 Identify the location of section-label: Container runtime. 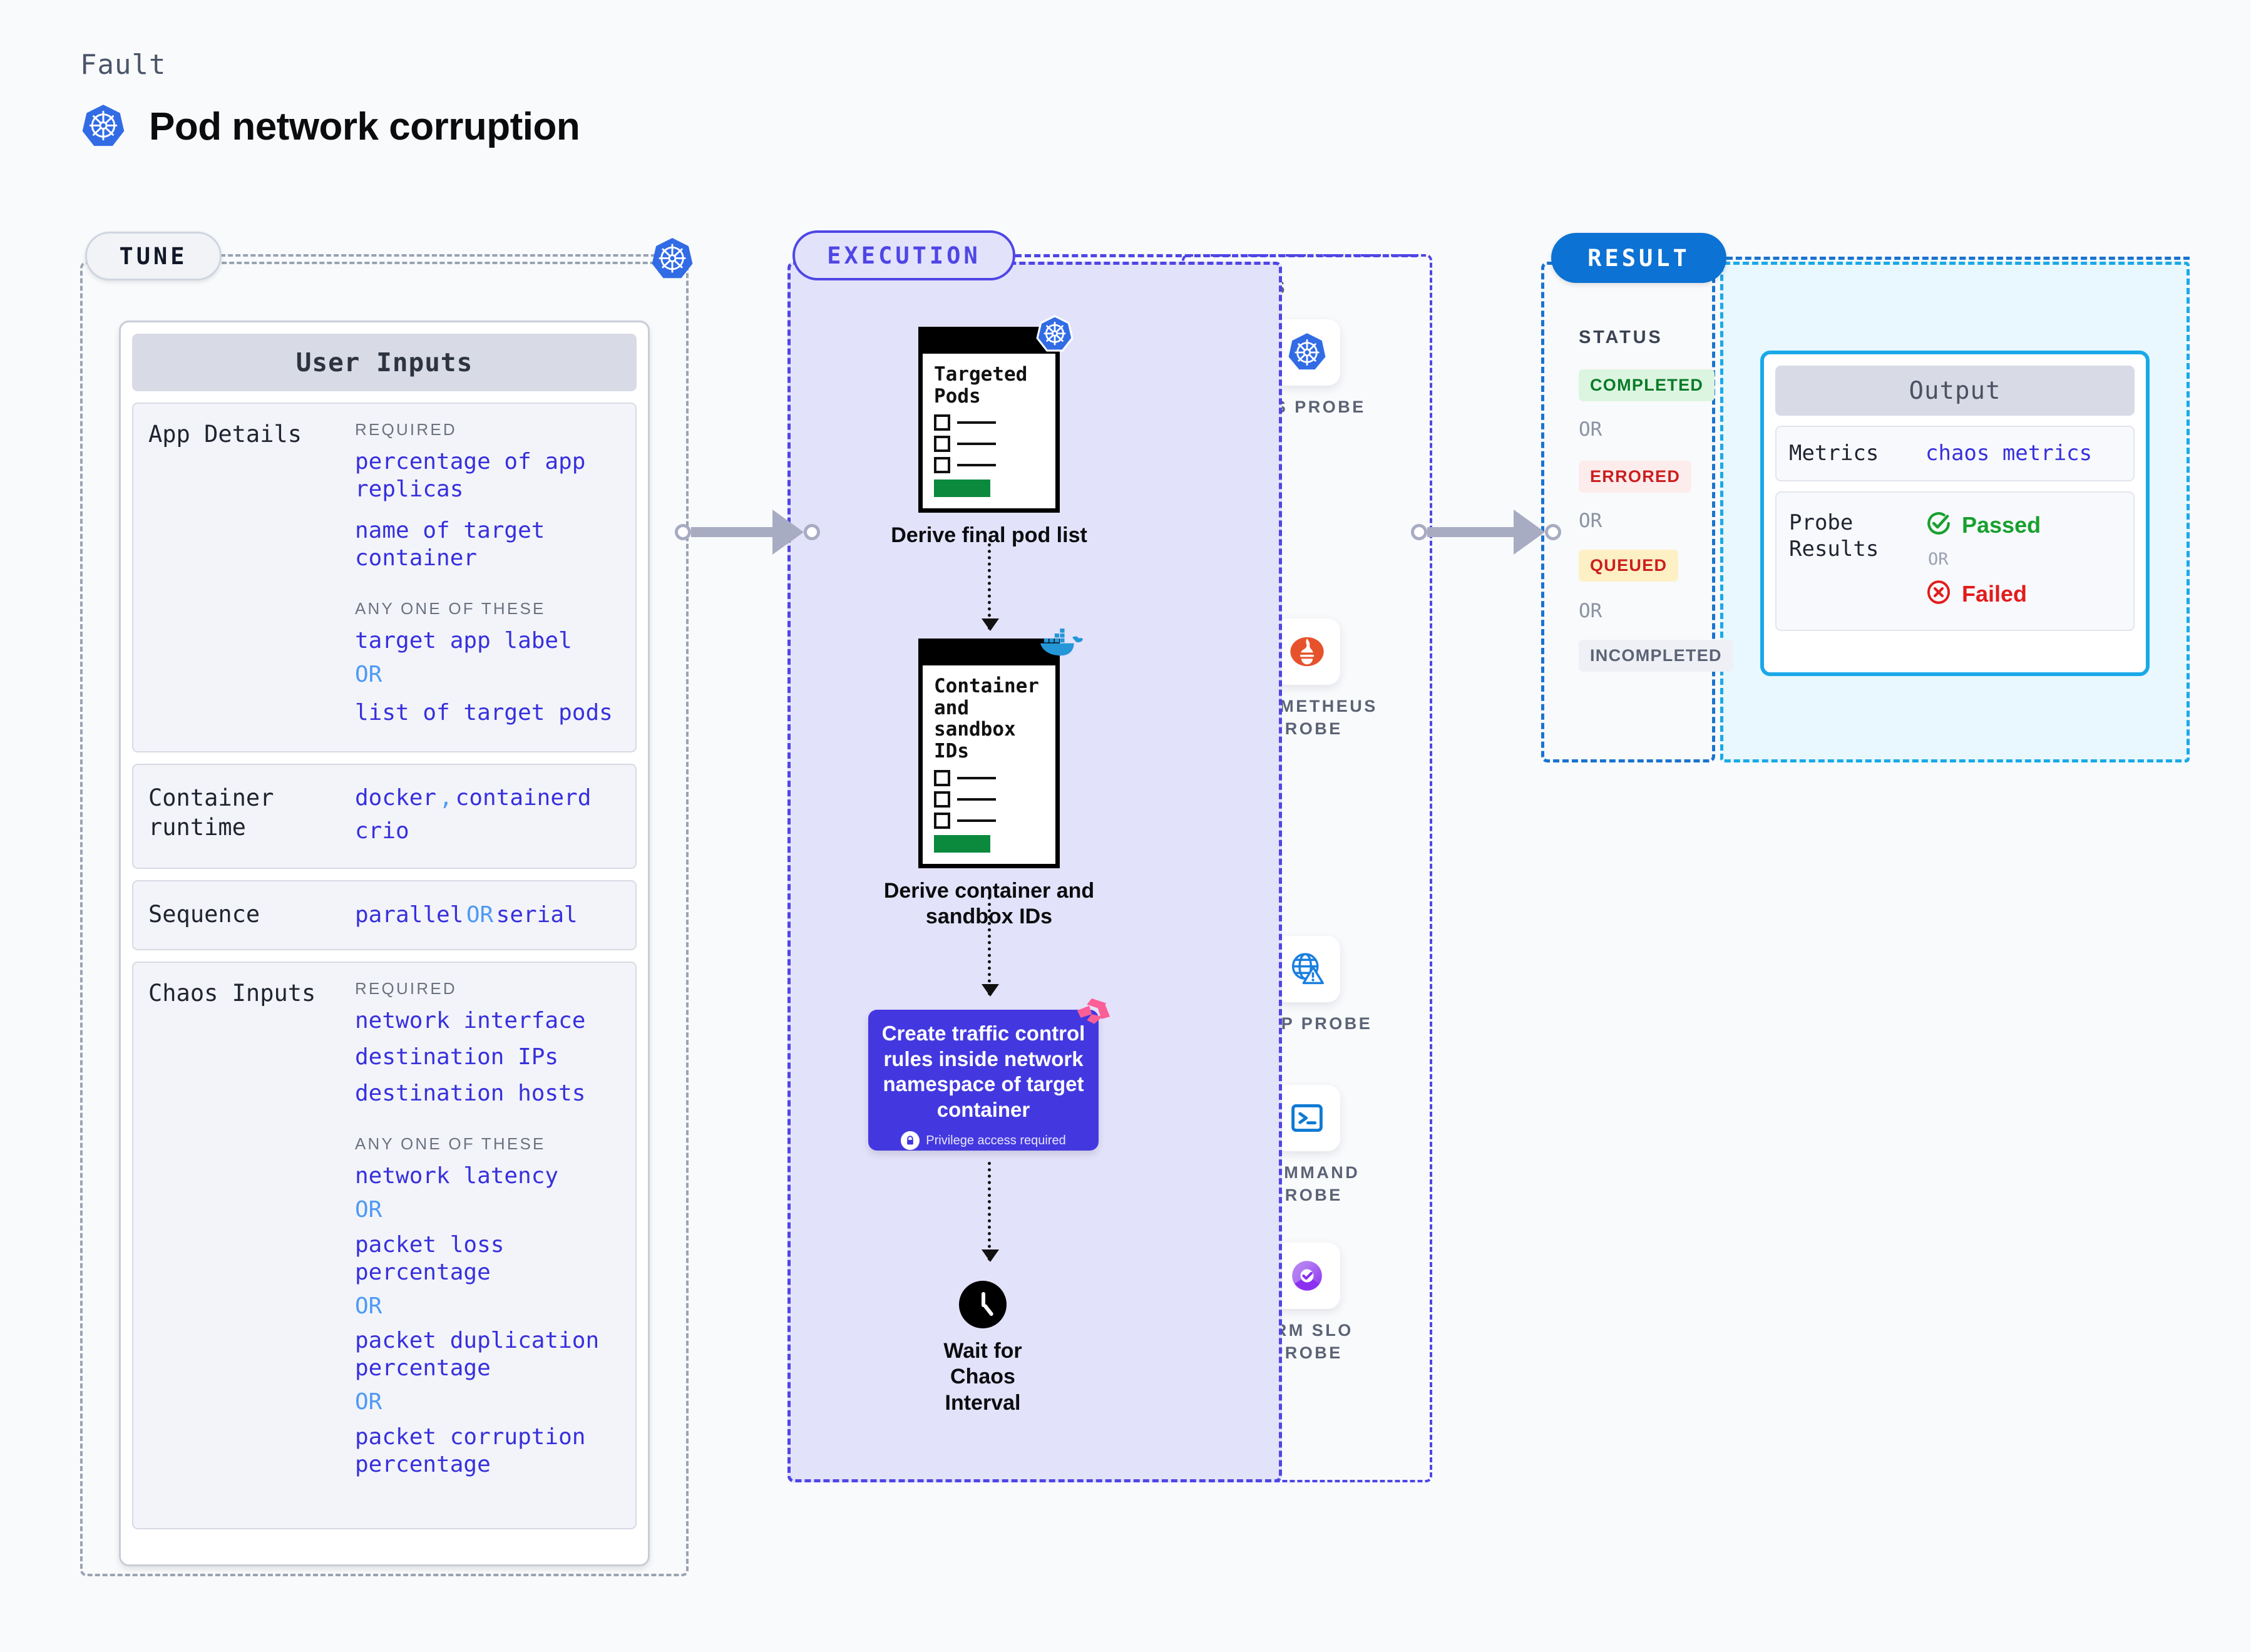
(211, 812).